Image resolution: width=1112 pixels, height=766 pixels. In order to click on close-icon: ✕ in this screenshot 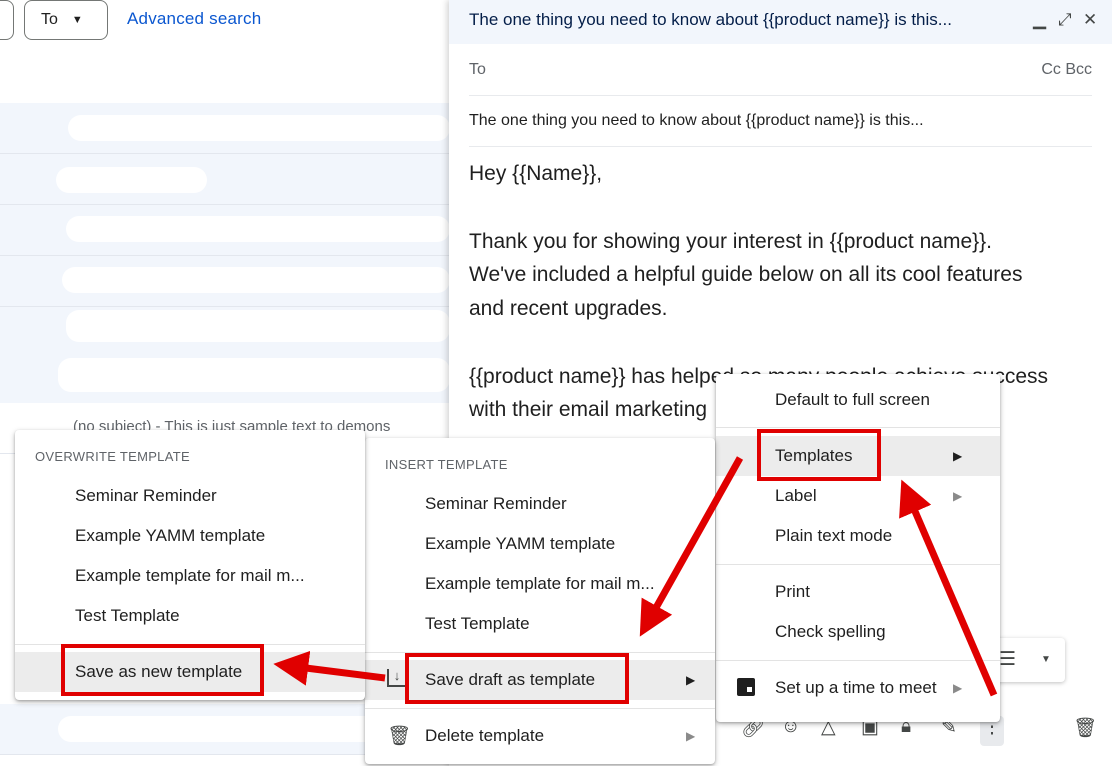, I will do `click(1090, 20)`.